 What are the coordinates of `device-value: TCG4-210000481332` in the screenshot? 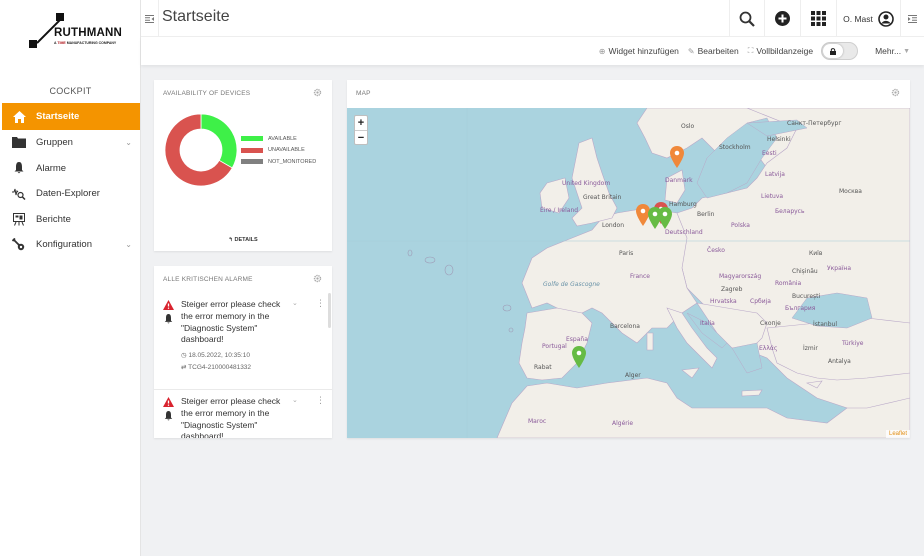 It's located at (220, 367).